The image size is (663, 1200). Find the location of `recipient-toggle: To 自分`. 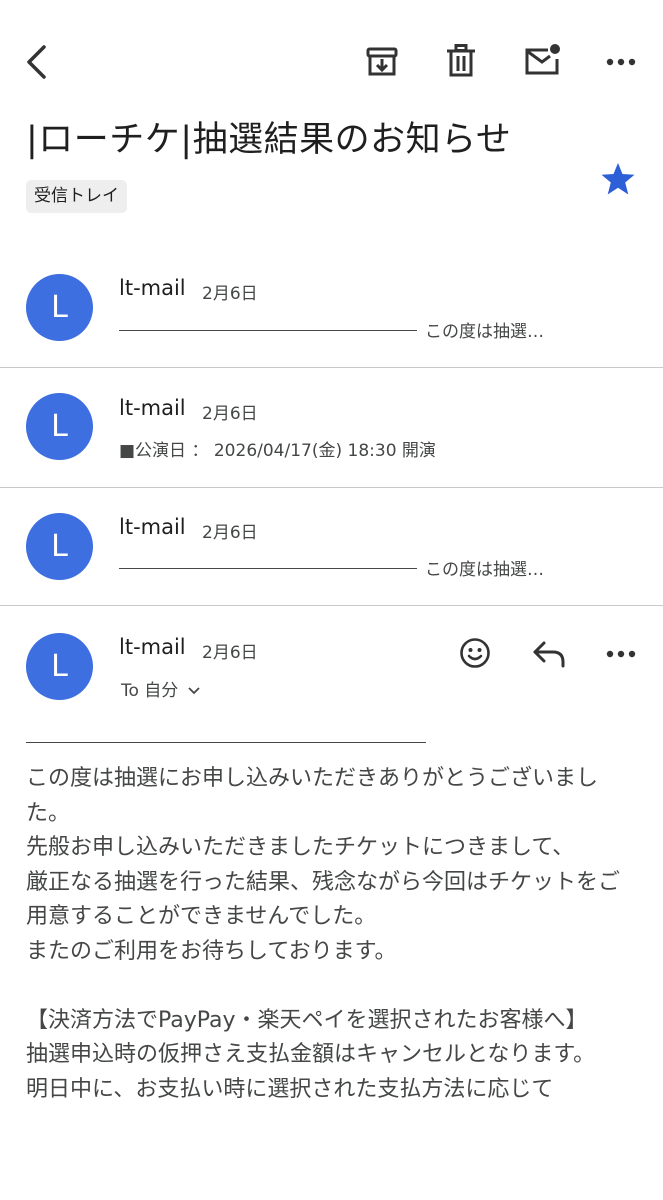

recipient-toggle: To 自分 is located at coordinates (160, 688).